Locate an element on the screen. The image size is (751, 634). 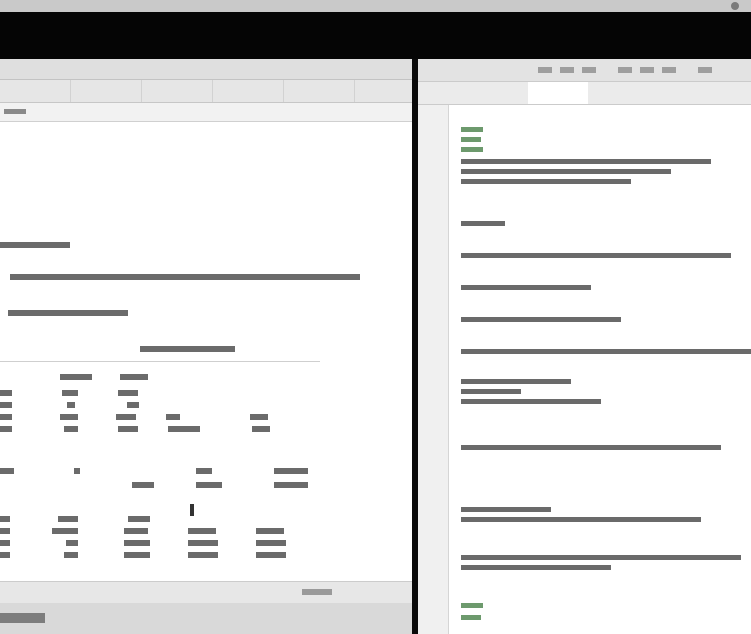
results-tabs is located at coordinates (206, 91).